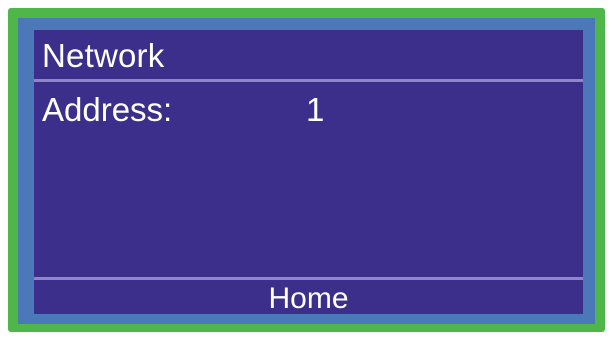  What do you see at coordinates (308, 298) in the screenshot?
I see `home-softkey: Home` at bounding box center [308, 298].